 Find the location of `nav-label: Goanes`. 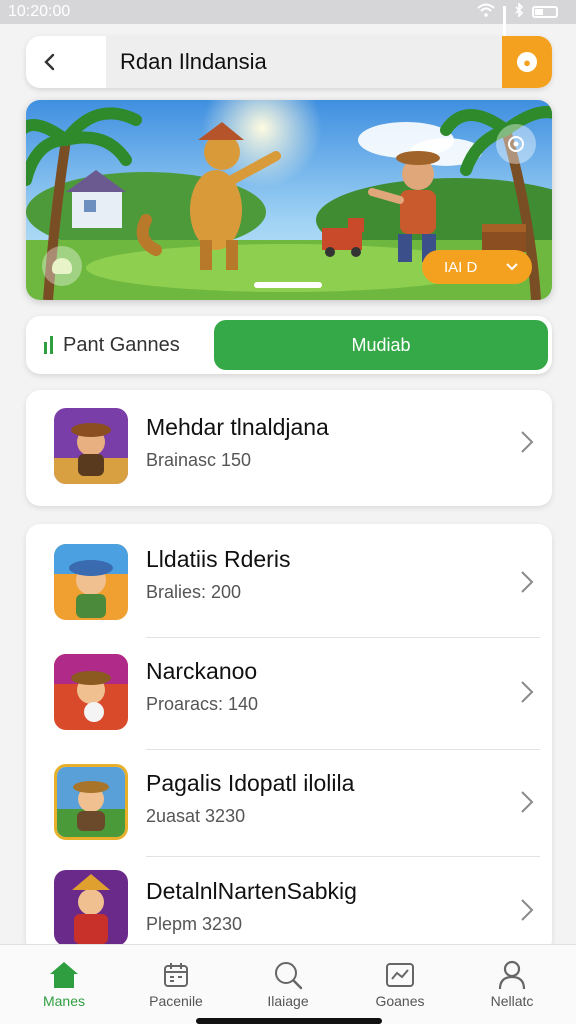

nav-label: Goanes is located at coordinates (400, 1001).